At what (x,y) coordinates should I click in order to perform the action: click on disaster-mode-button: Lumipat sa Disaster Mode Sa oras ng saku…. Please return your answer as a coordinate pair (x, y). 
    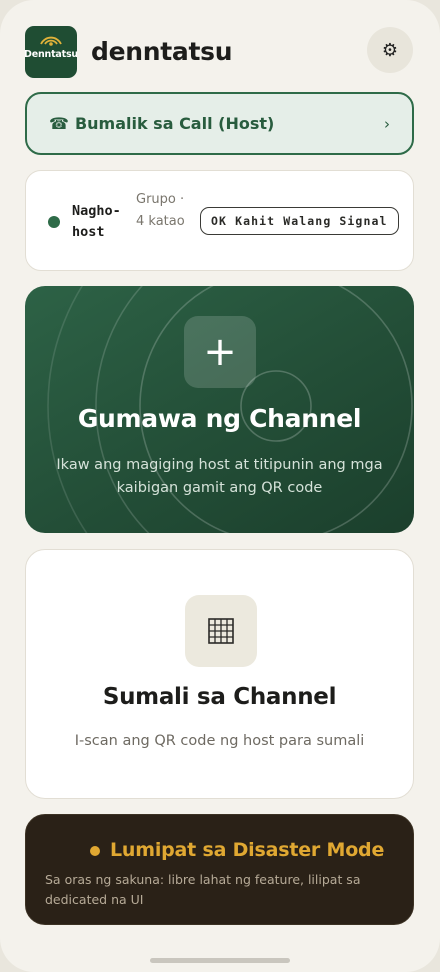
    Looking at the image, I should click on (219, 869).